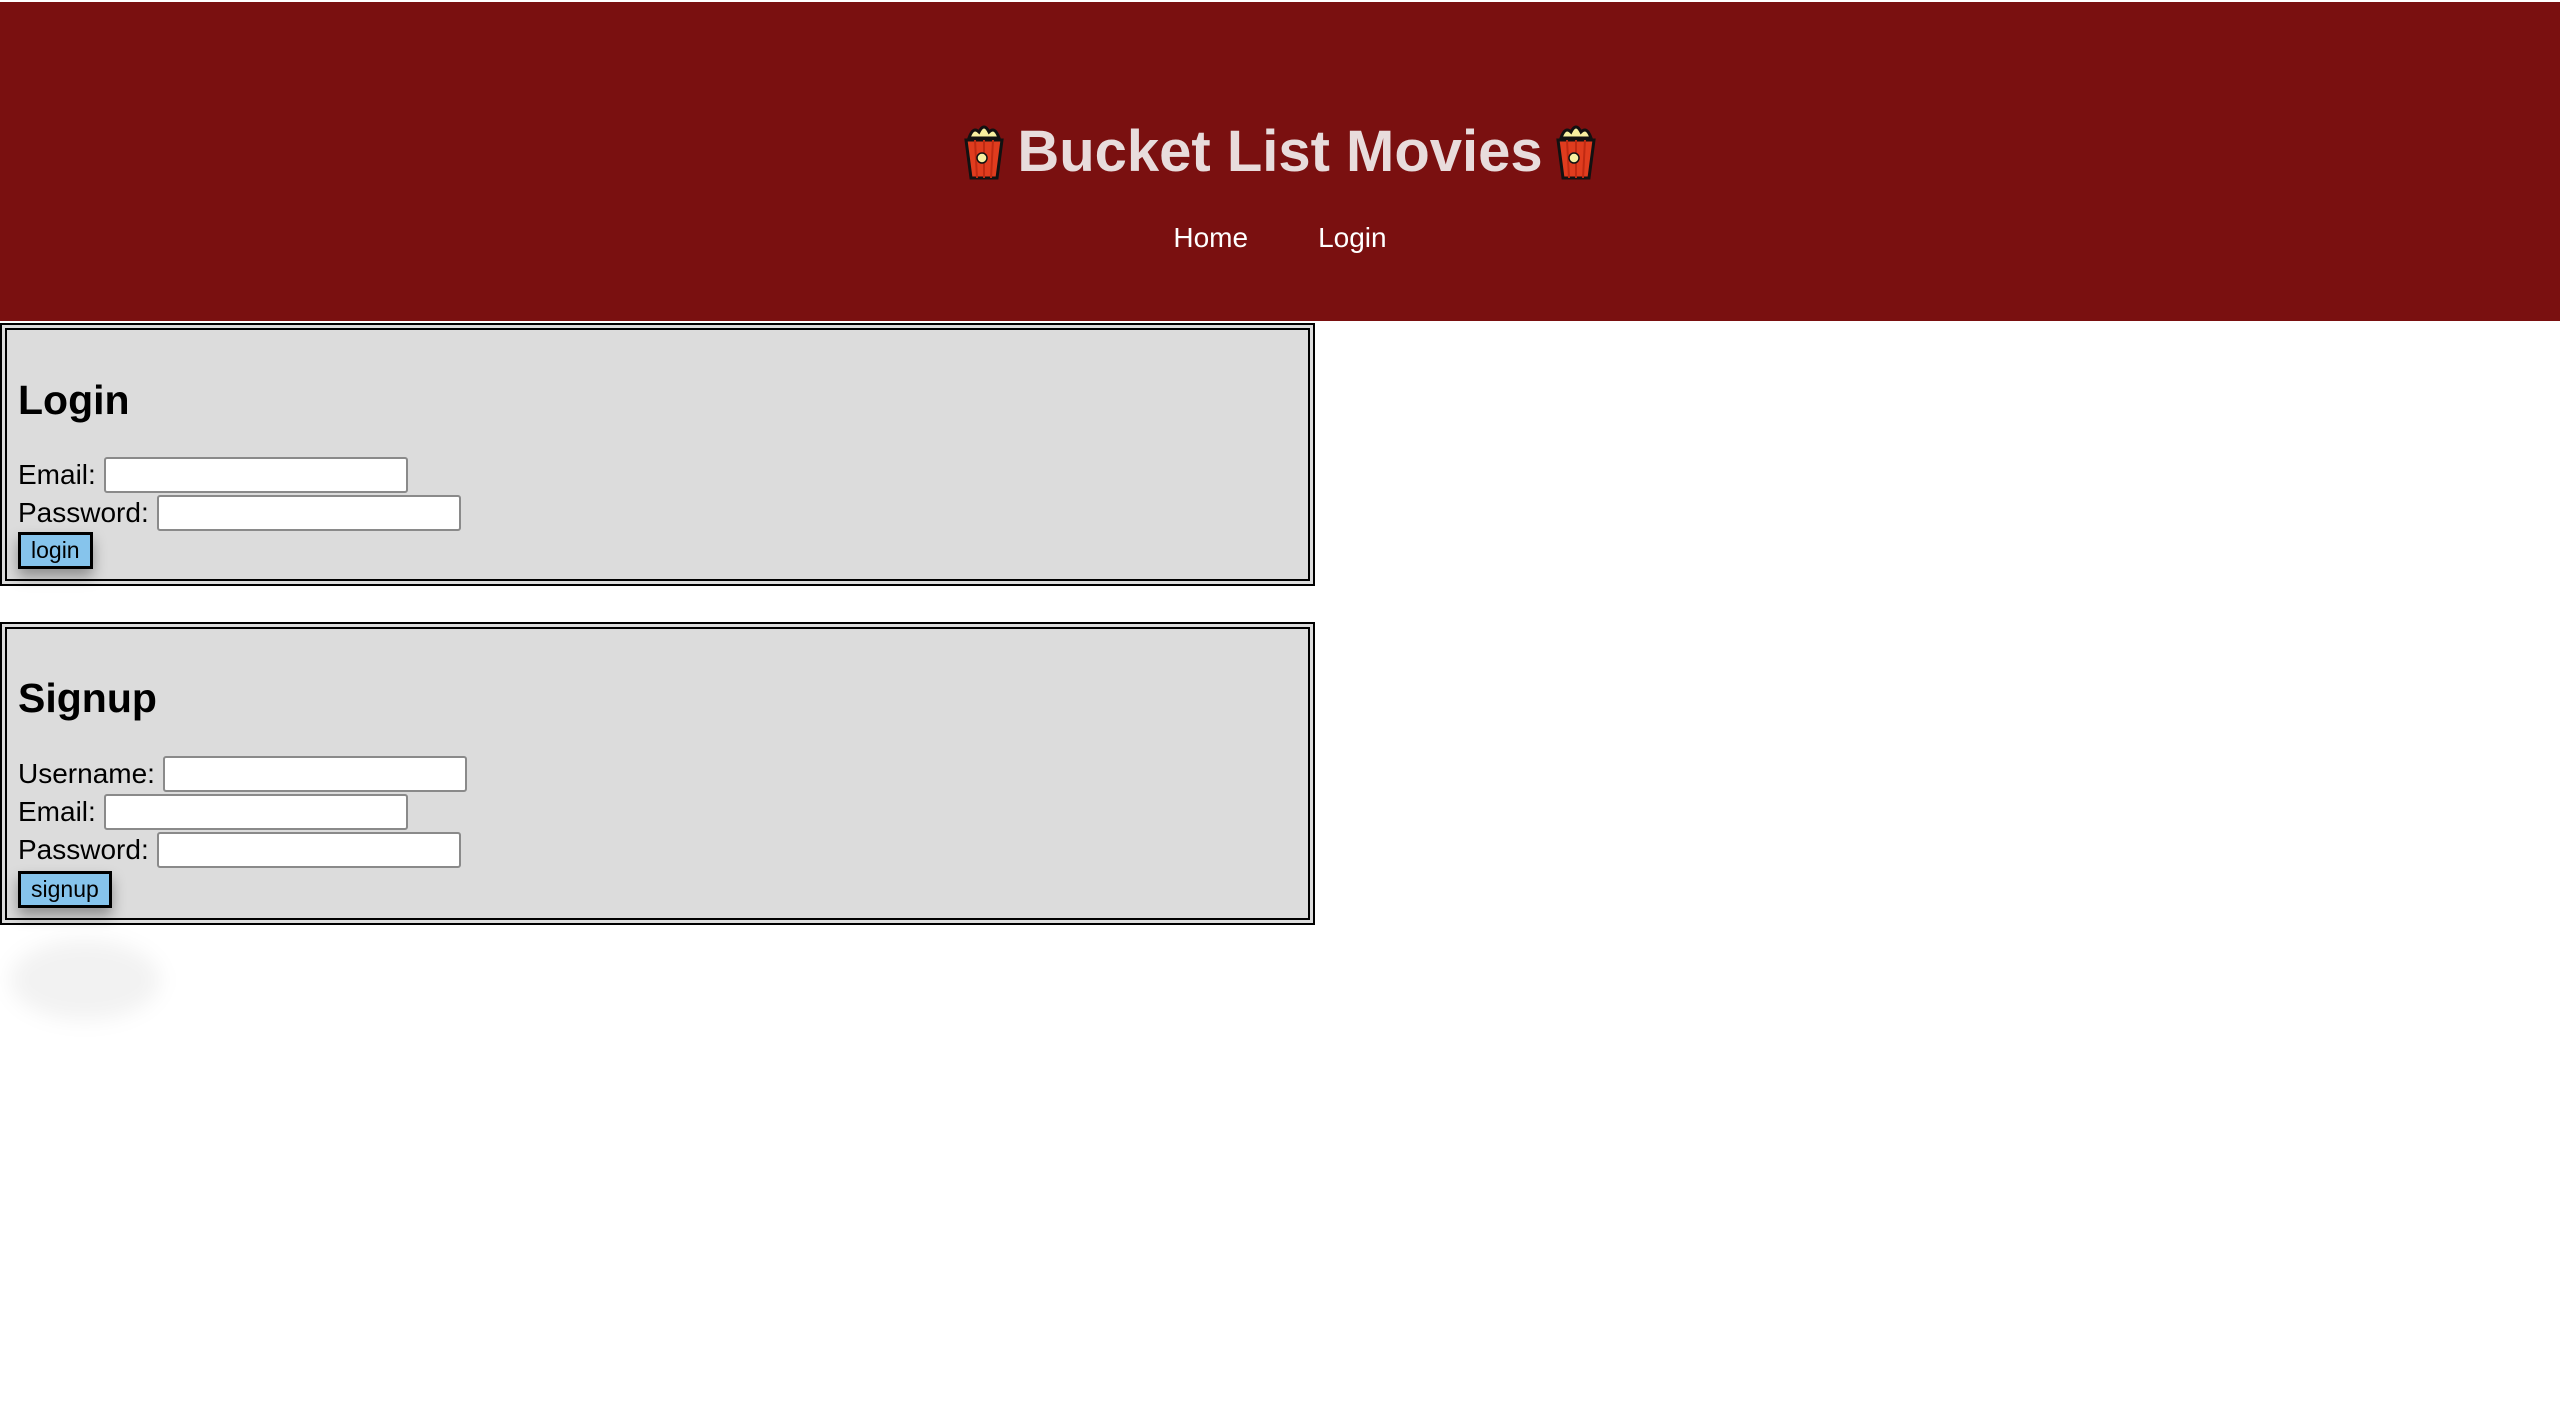 Image resolution: width=2560 pixels, height=1403 pixels. Describe the element at coordinates (83, 849) in the screenshot. I see `signup-password-label: Password:` at that location.